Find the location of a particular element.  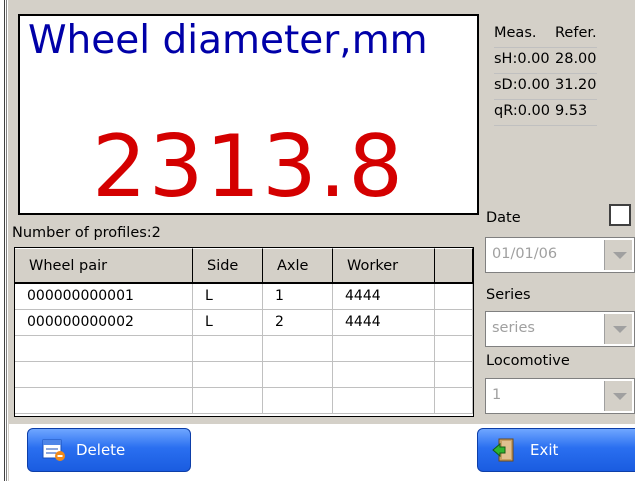

measurements-header: Meas. Refer. is located at coordinates (545, 35).